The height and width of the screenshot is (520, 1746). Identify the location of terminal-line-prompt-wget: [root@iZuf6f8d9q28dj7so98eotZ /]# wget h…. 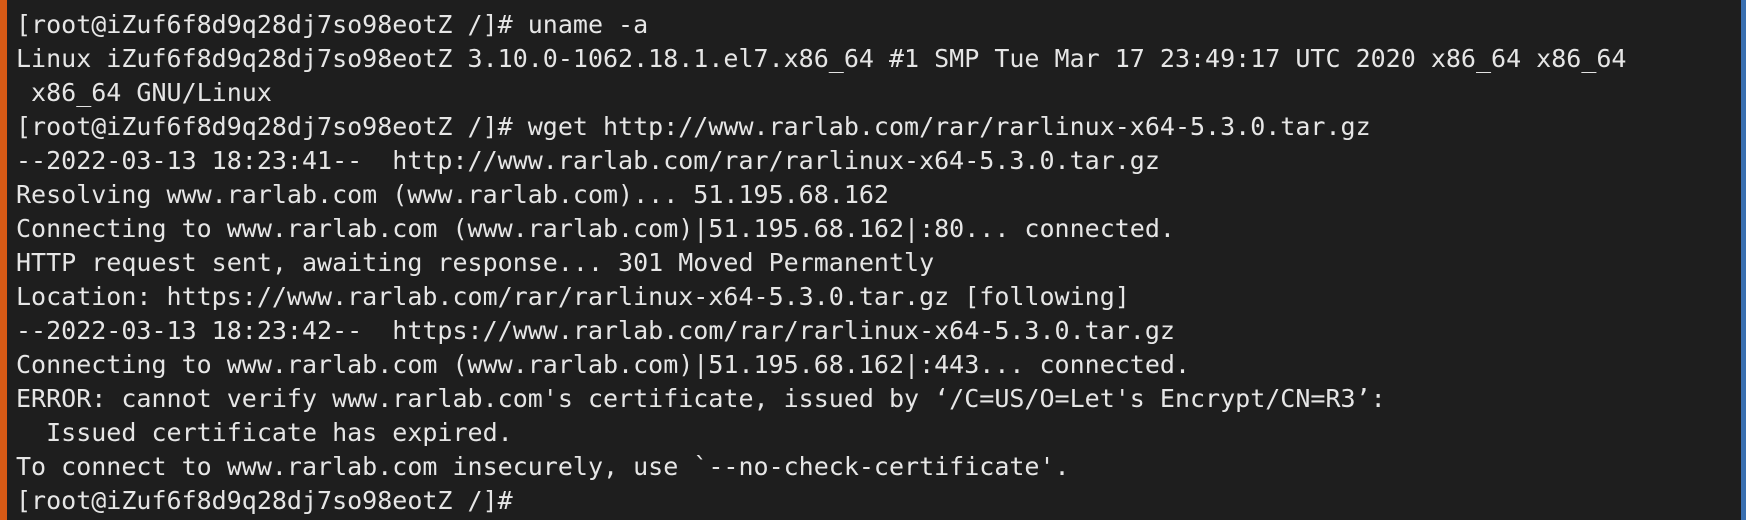
(693, 126).